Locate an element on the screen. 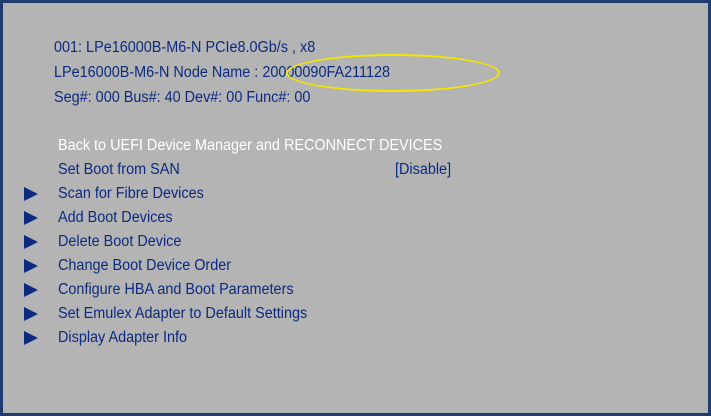  menu-item-delete-boot-device: Delete Boot Device is located at coordinates (119, 242).